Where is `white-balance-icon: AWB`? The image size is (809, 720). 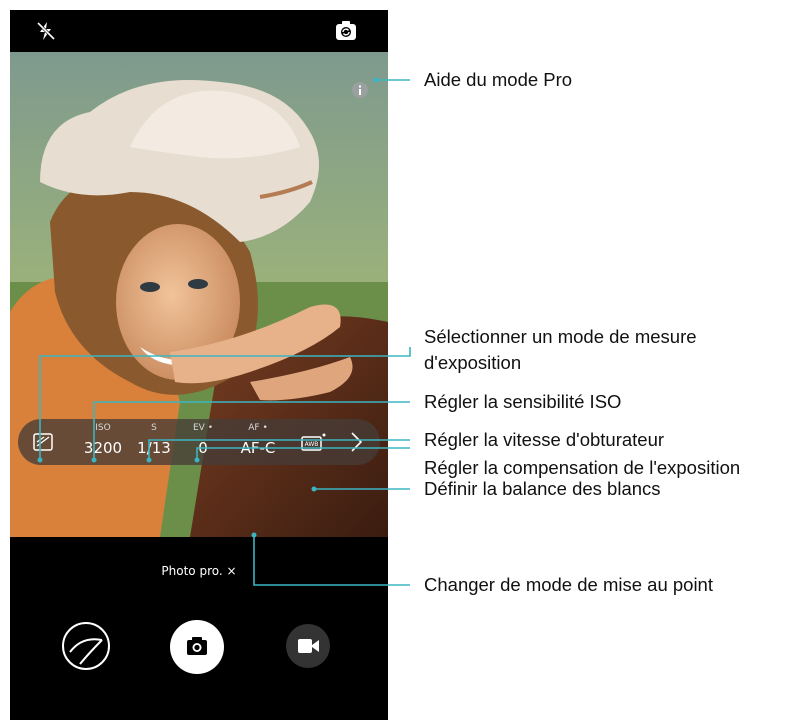
white-balance-icon: AWB is located at coordinates (313, 442).